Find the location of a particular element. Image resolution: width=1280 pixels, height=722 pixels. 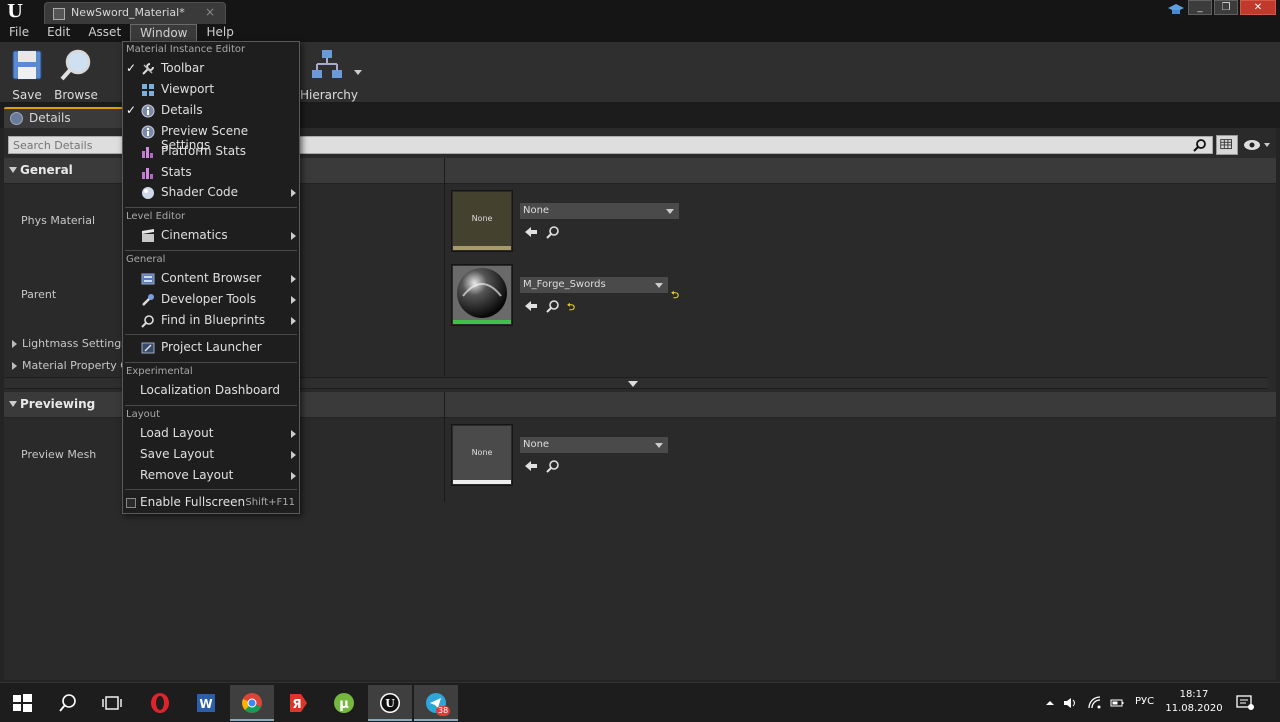

checkmark-icon: ✓ is located at coordinates (131, 110).